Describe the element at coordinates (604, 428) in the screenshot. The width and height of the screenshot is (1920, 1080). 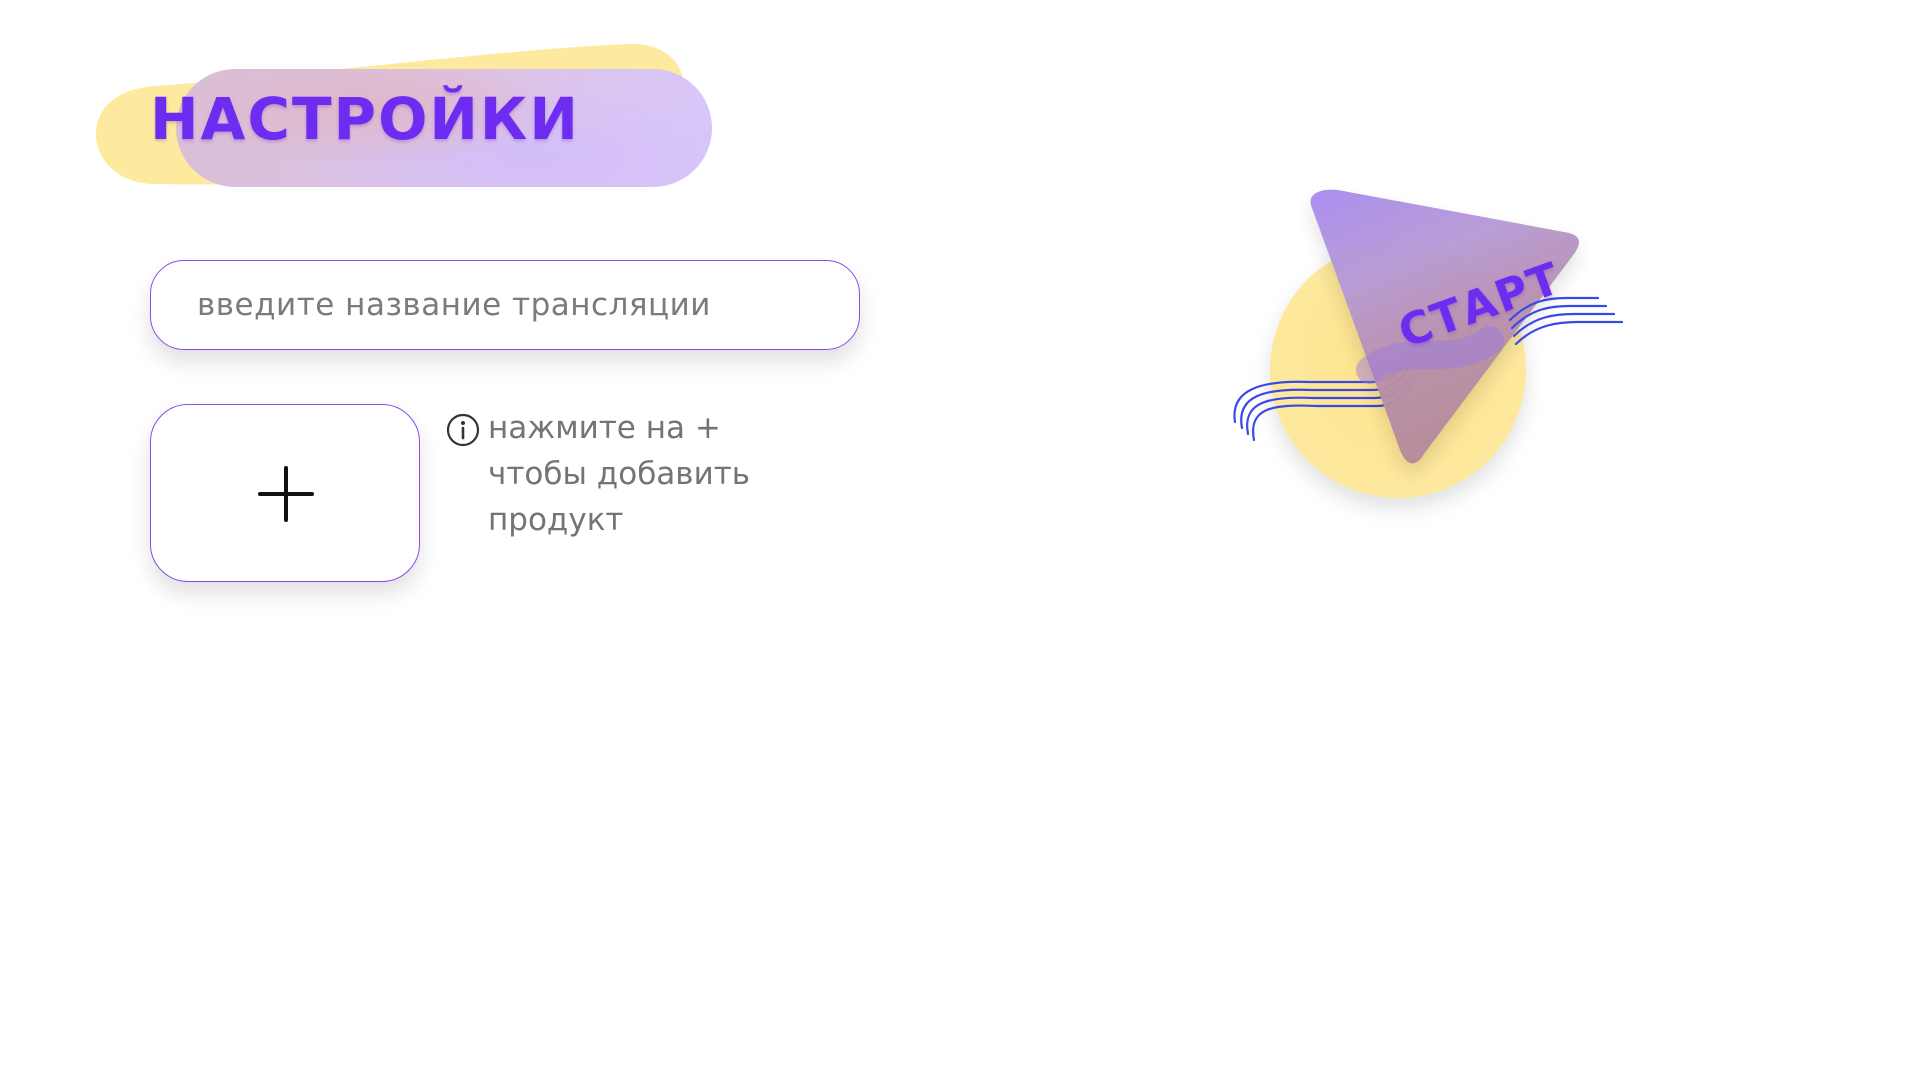
I see `hint-line-1: нажмите на +` at that location.